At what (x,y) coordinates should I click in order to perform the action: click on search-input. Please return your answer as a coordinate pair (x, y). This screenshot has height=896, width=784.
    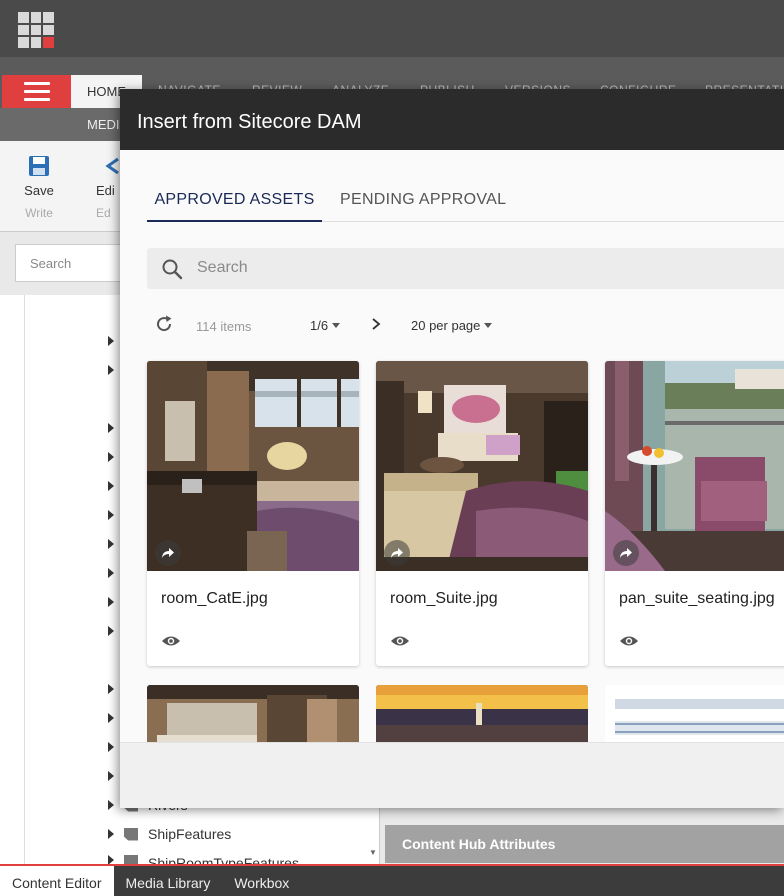
    Looking at the image, I should click on (447, 268).